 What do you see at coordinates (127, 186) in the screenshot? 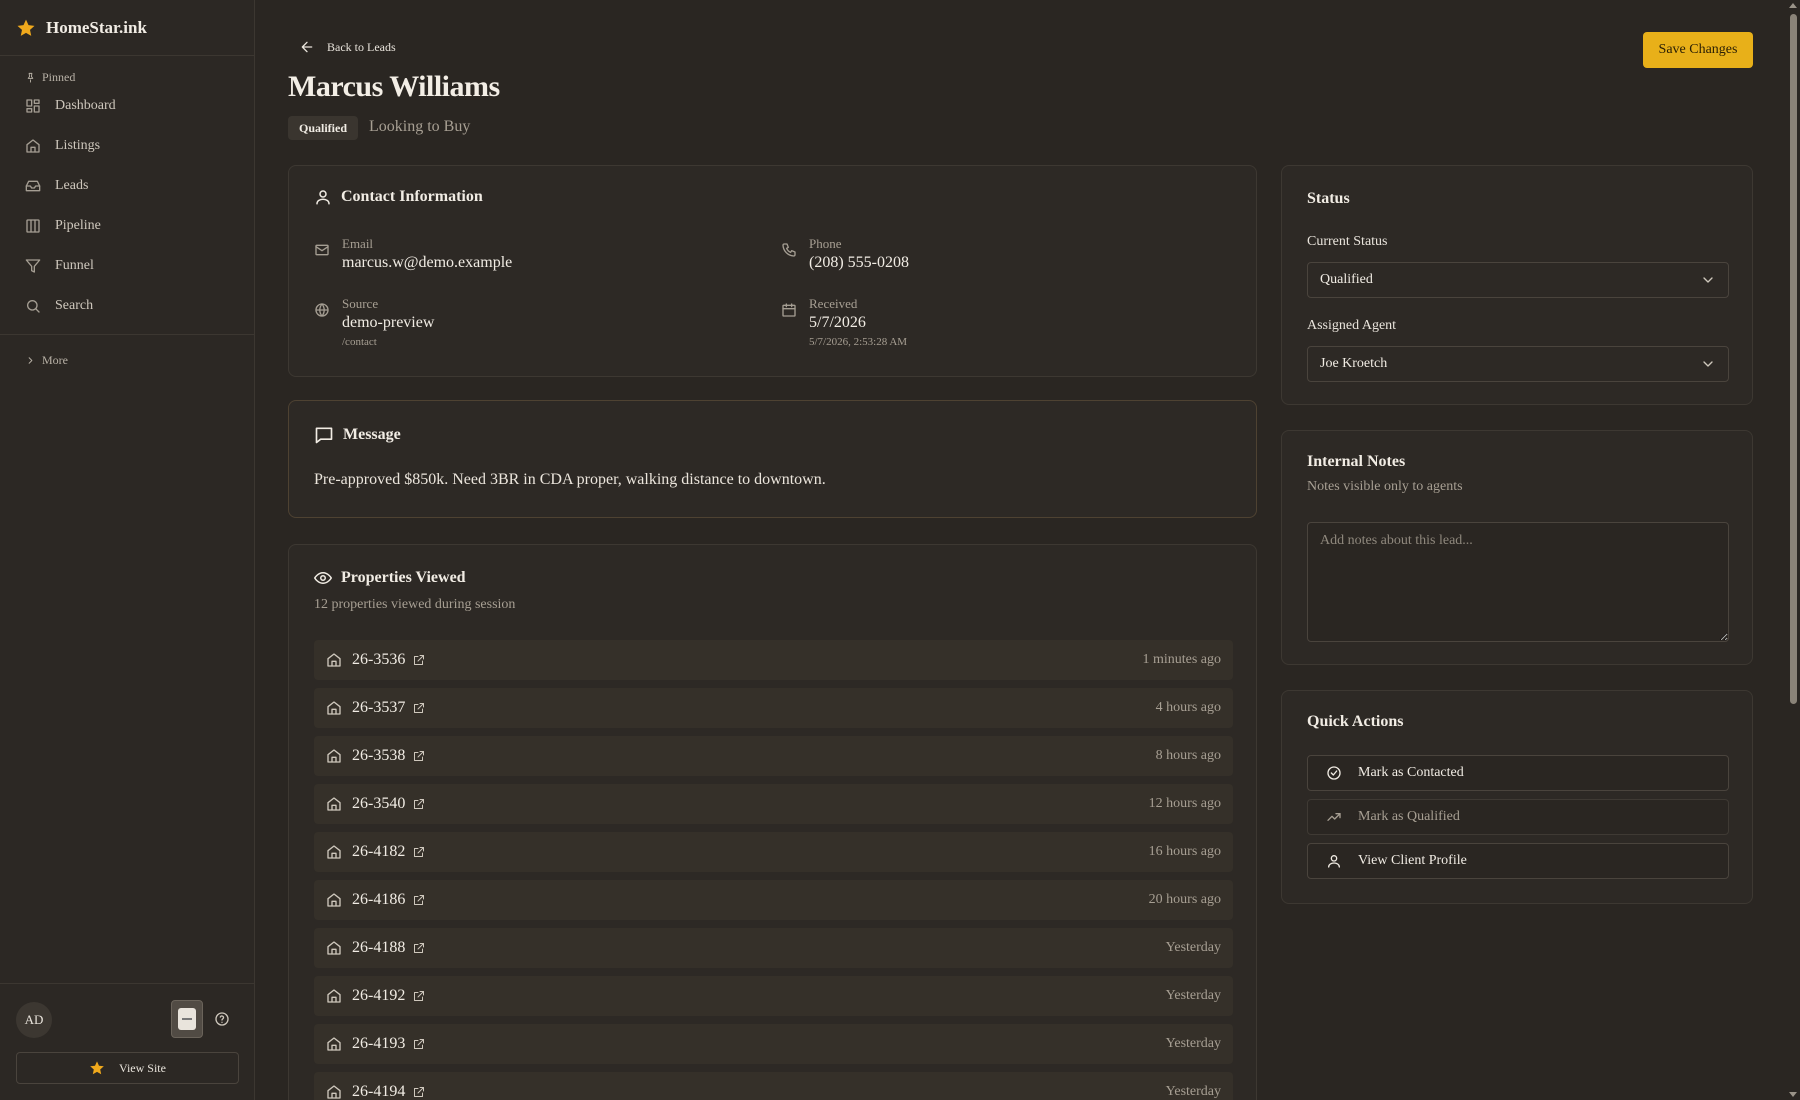
I see `sidebar-item-leads: Leads` at bounding box center [127, 186].